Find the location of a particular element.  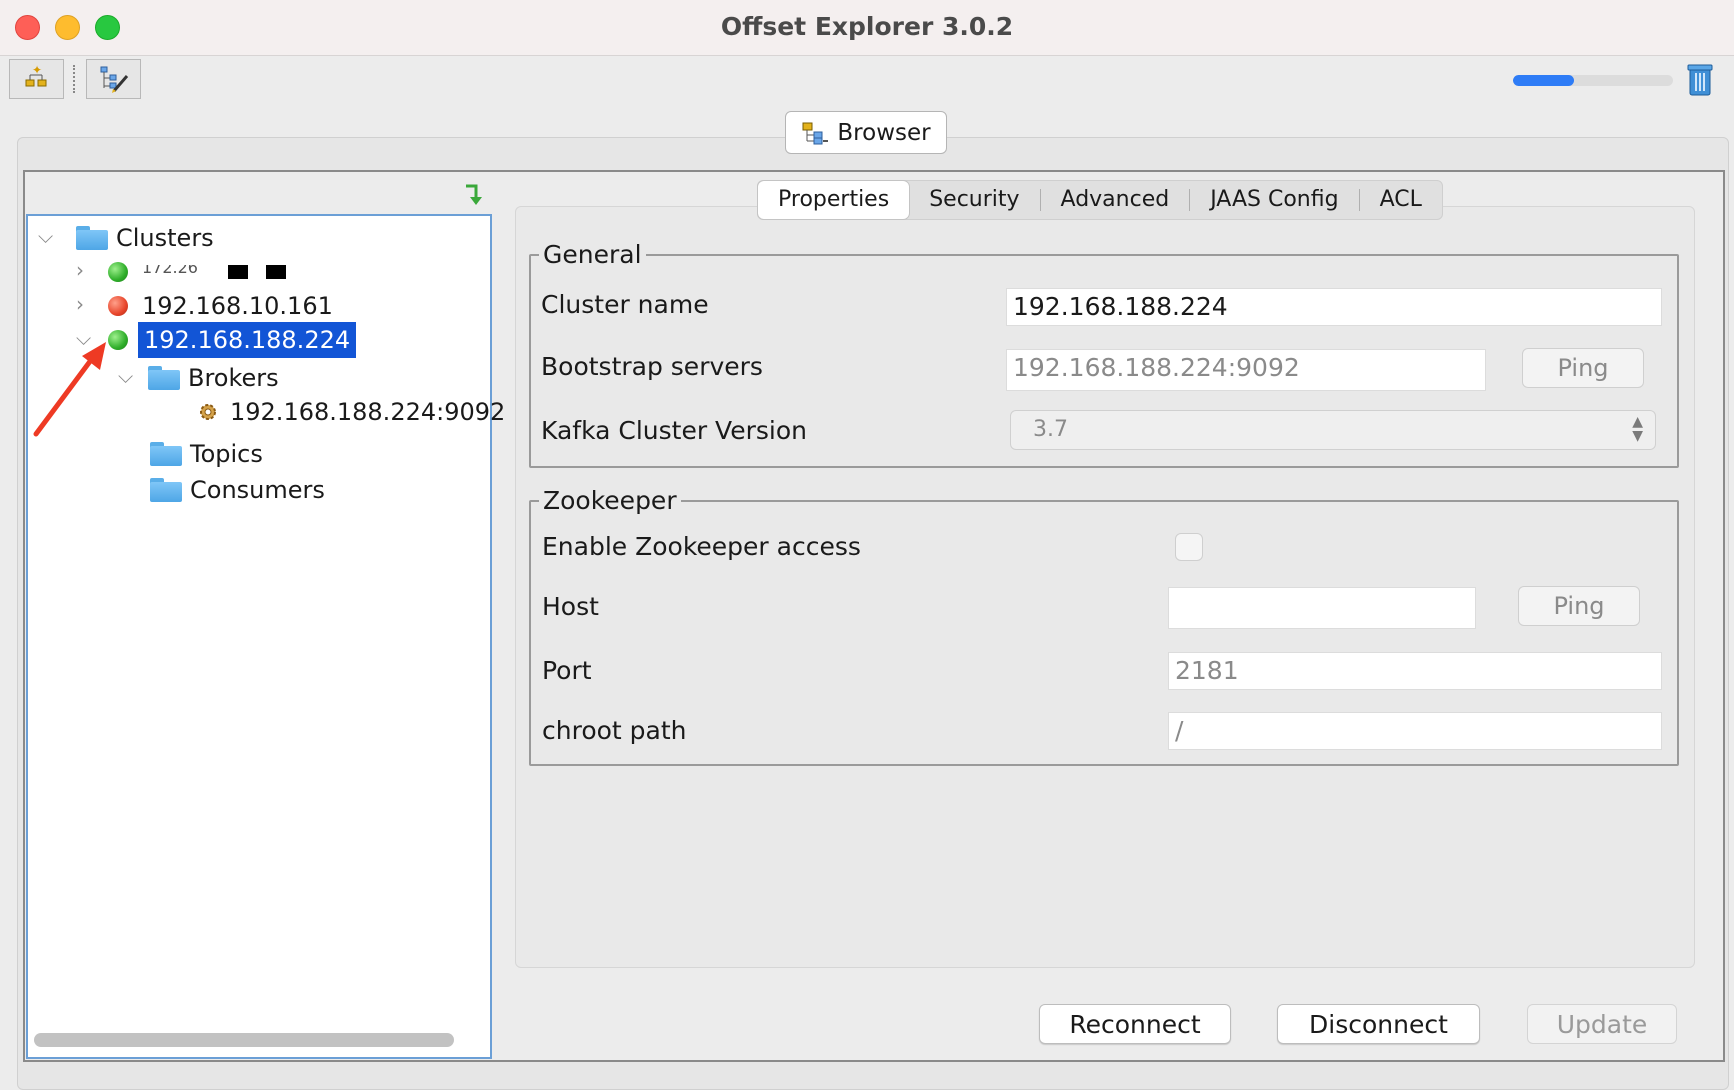

trash-icon is located at coordinates (1700, 80).